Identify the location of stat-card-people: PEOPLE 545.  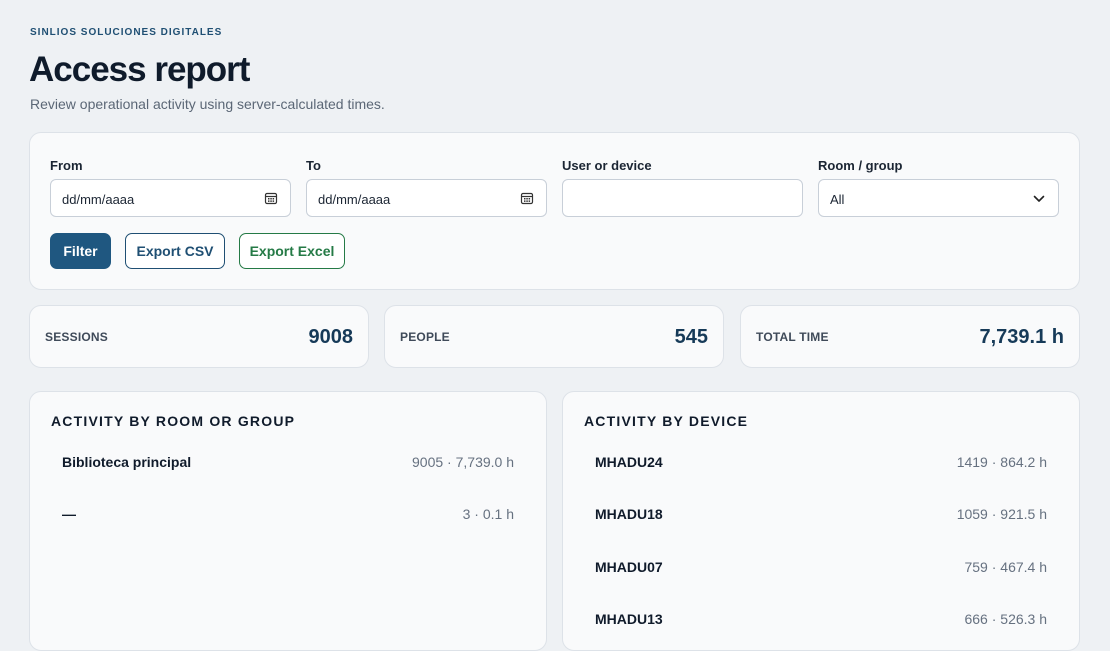
(554, 336).